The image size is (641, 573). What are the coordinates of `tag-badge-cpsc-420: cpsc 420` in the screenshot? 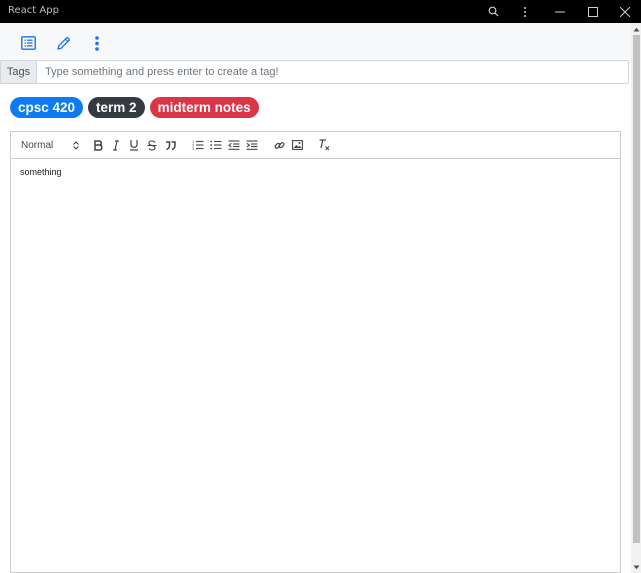 It's located at (47, 107).